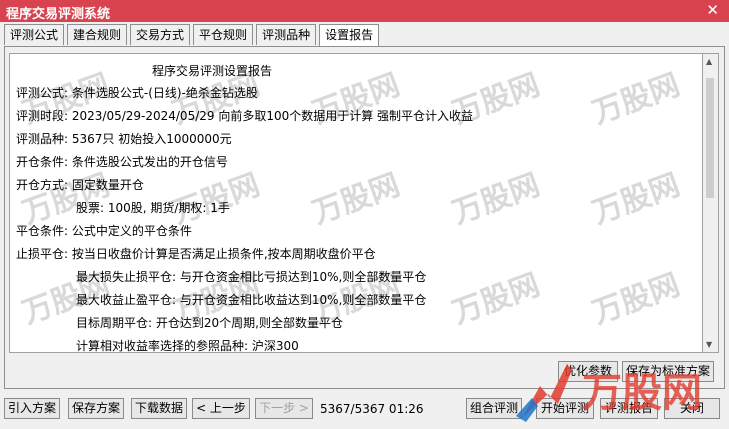 This screenshot has height=429, width=729. I want to click on eval-report-button: 评测报告, so click(629, 408).